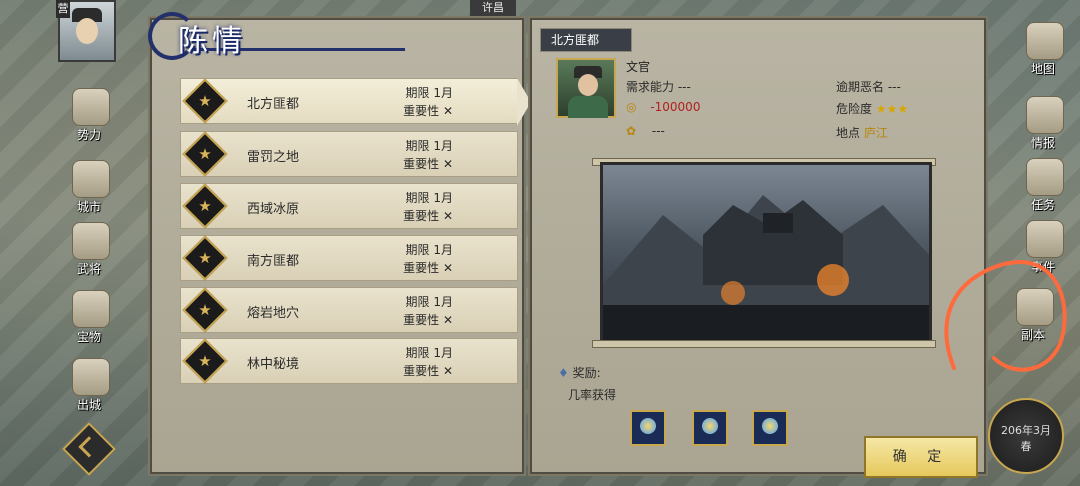  I want to click on grain-icon: ✿, so click(631, 131).